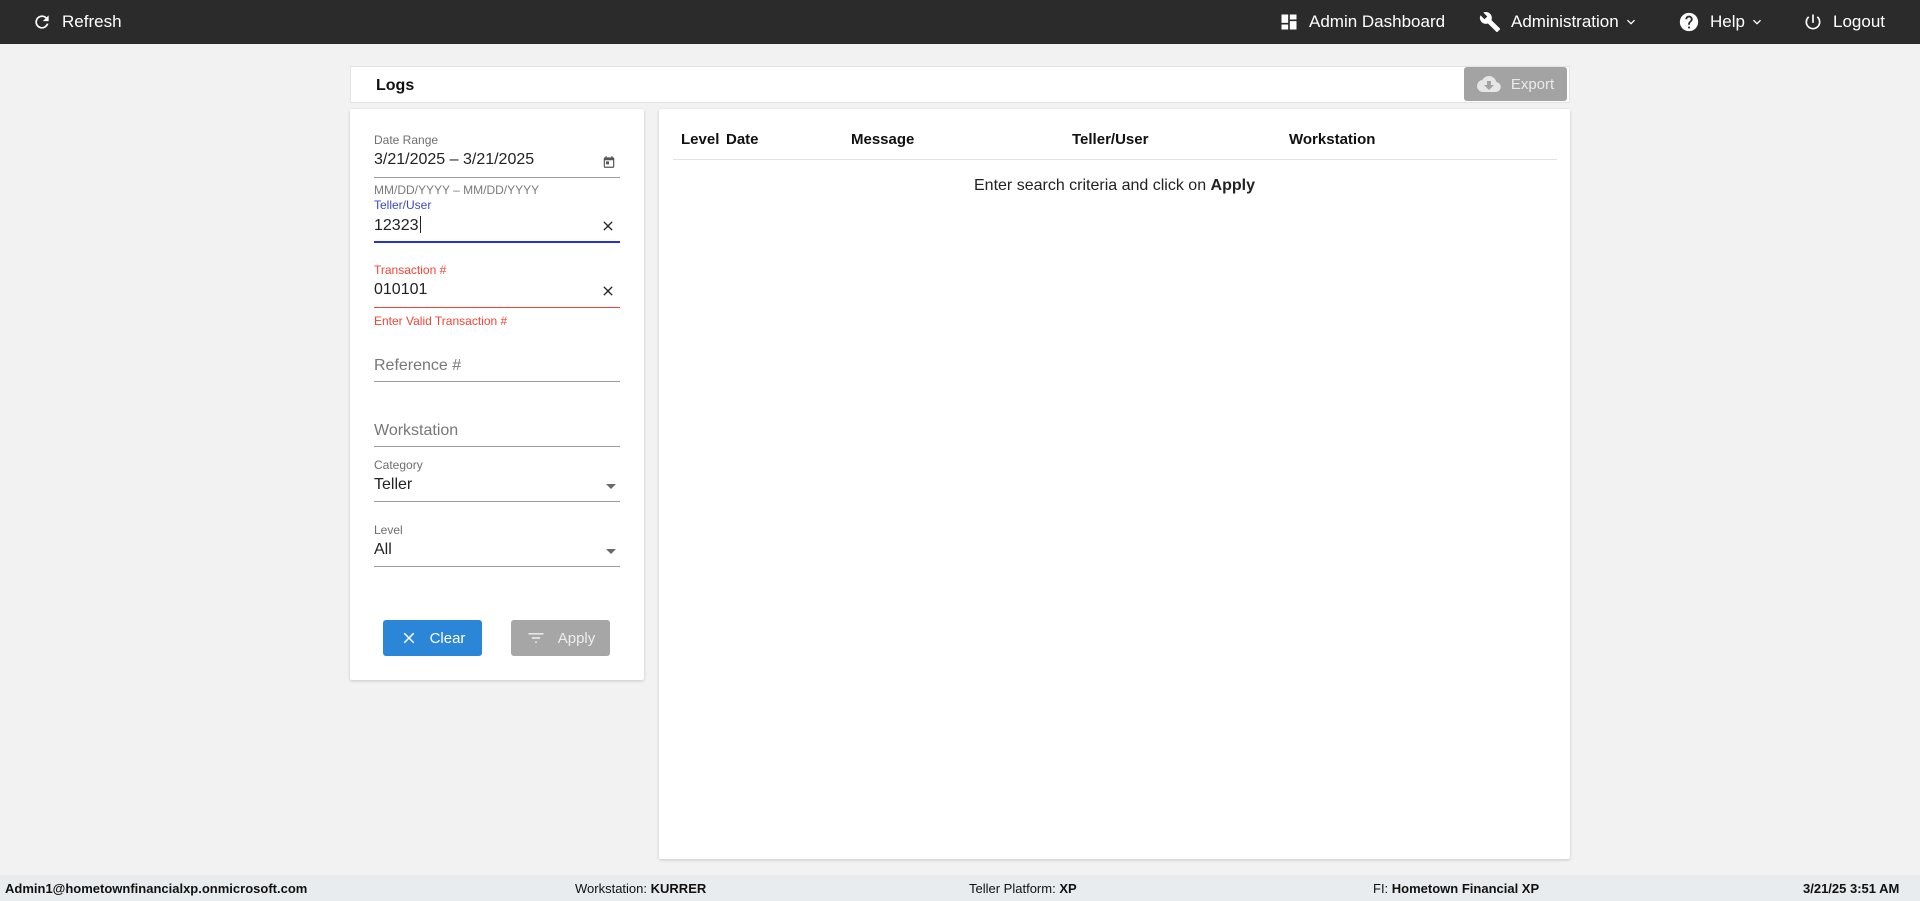  Describe the element at coordinates (742, 139) in the screenshot. I see `column-header-date: Date` at that location.